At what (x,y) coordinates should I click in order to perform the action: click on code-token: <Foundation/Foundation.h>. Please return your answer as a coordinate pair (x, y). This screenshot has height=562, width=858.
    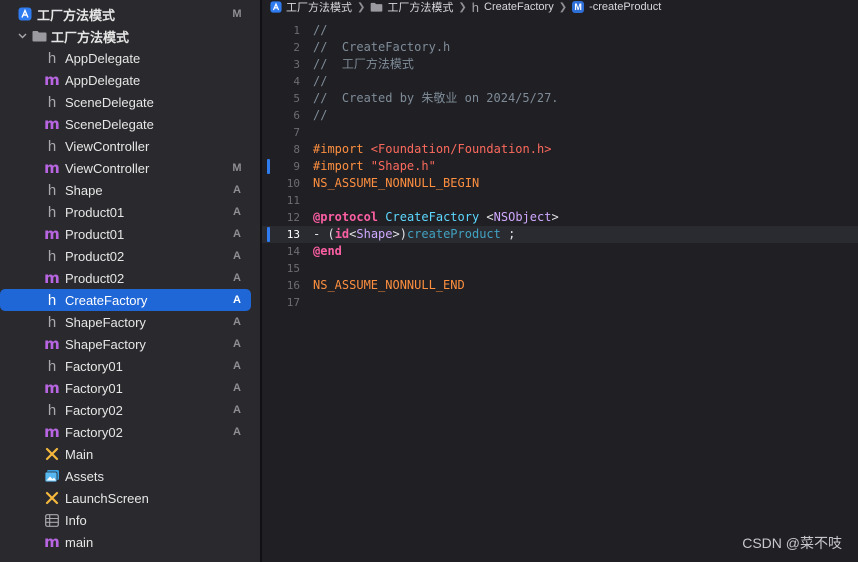
    Looking at the image, I should click on (461, 149).